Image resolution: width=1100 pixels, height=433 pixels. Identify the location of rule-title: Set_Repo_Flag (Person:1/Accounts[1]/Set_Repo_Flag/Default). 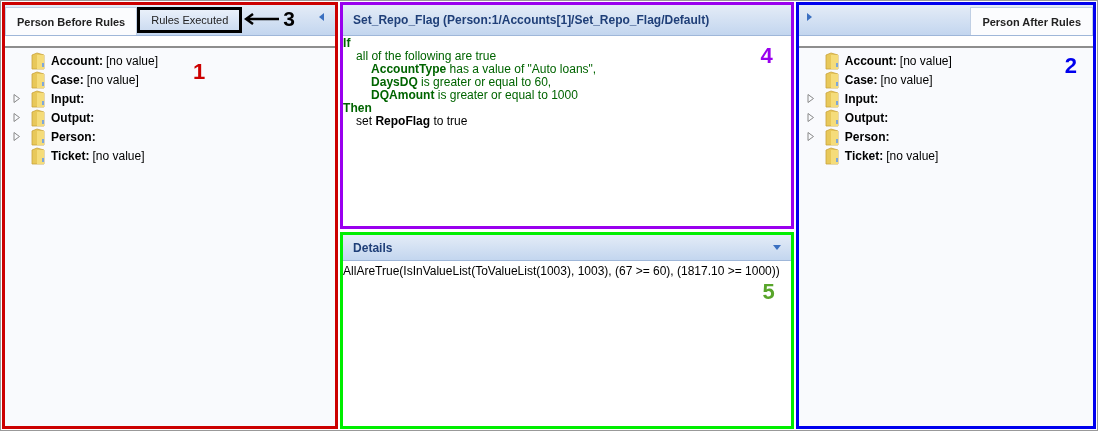
(567, 20).